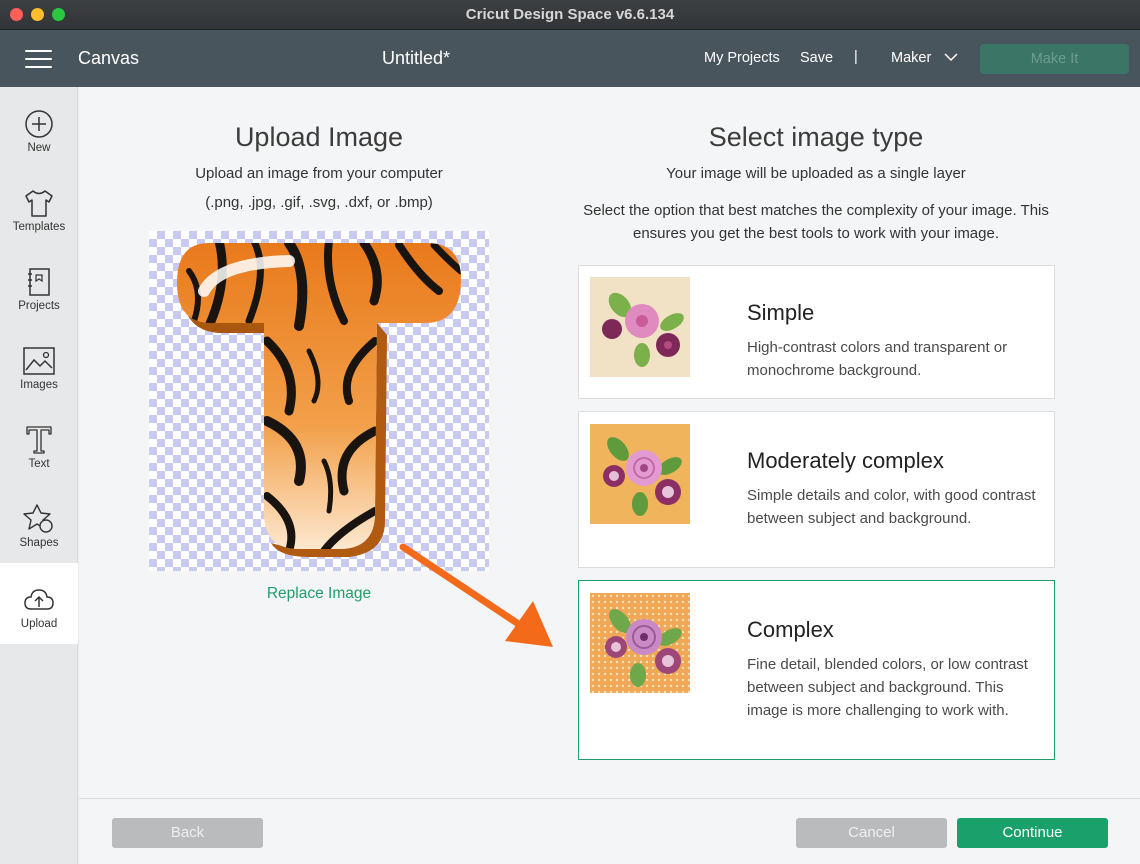  What do you see at coordinates (39, 148) in the screenshot?
I see `sidebar-item-label: New` at bounding box center [39, 148].